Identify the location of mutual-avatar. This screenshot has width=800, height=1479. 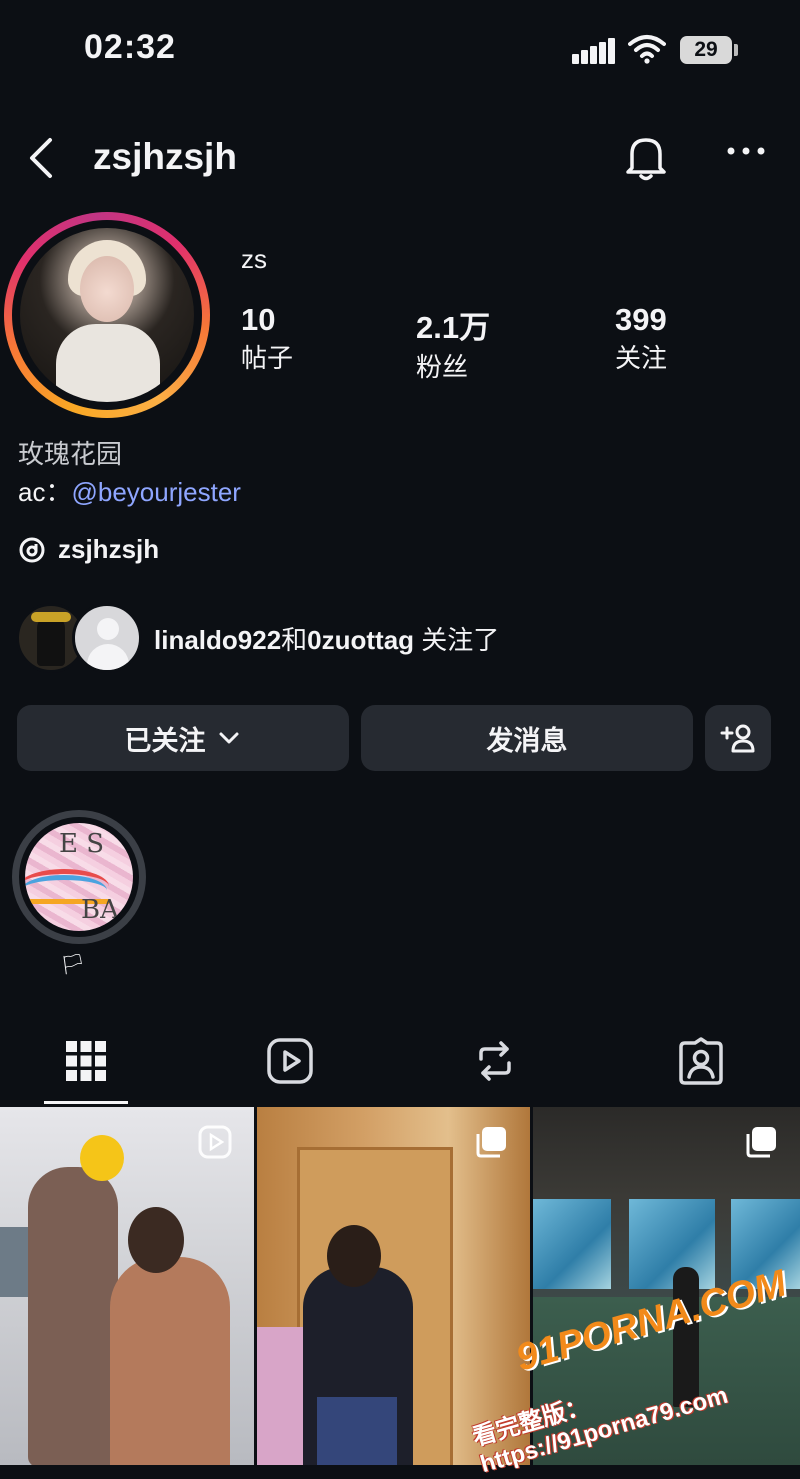
(107, 638).